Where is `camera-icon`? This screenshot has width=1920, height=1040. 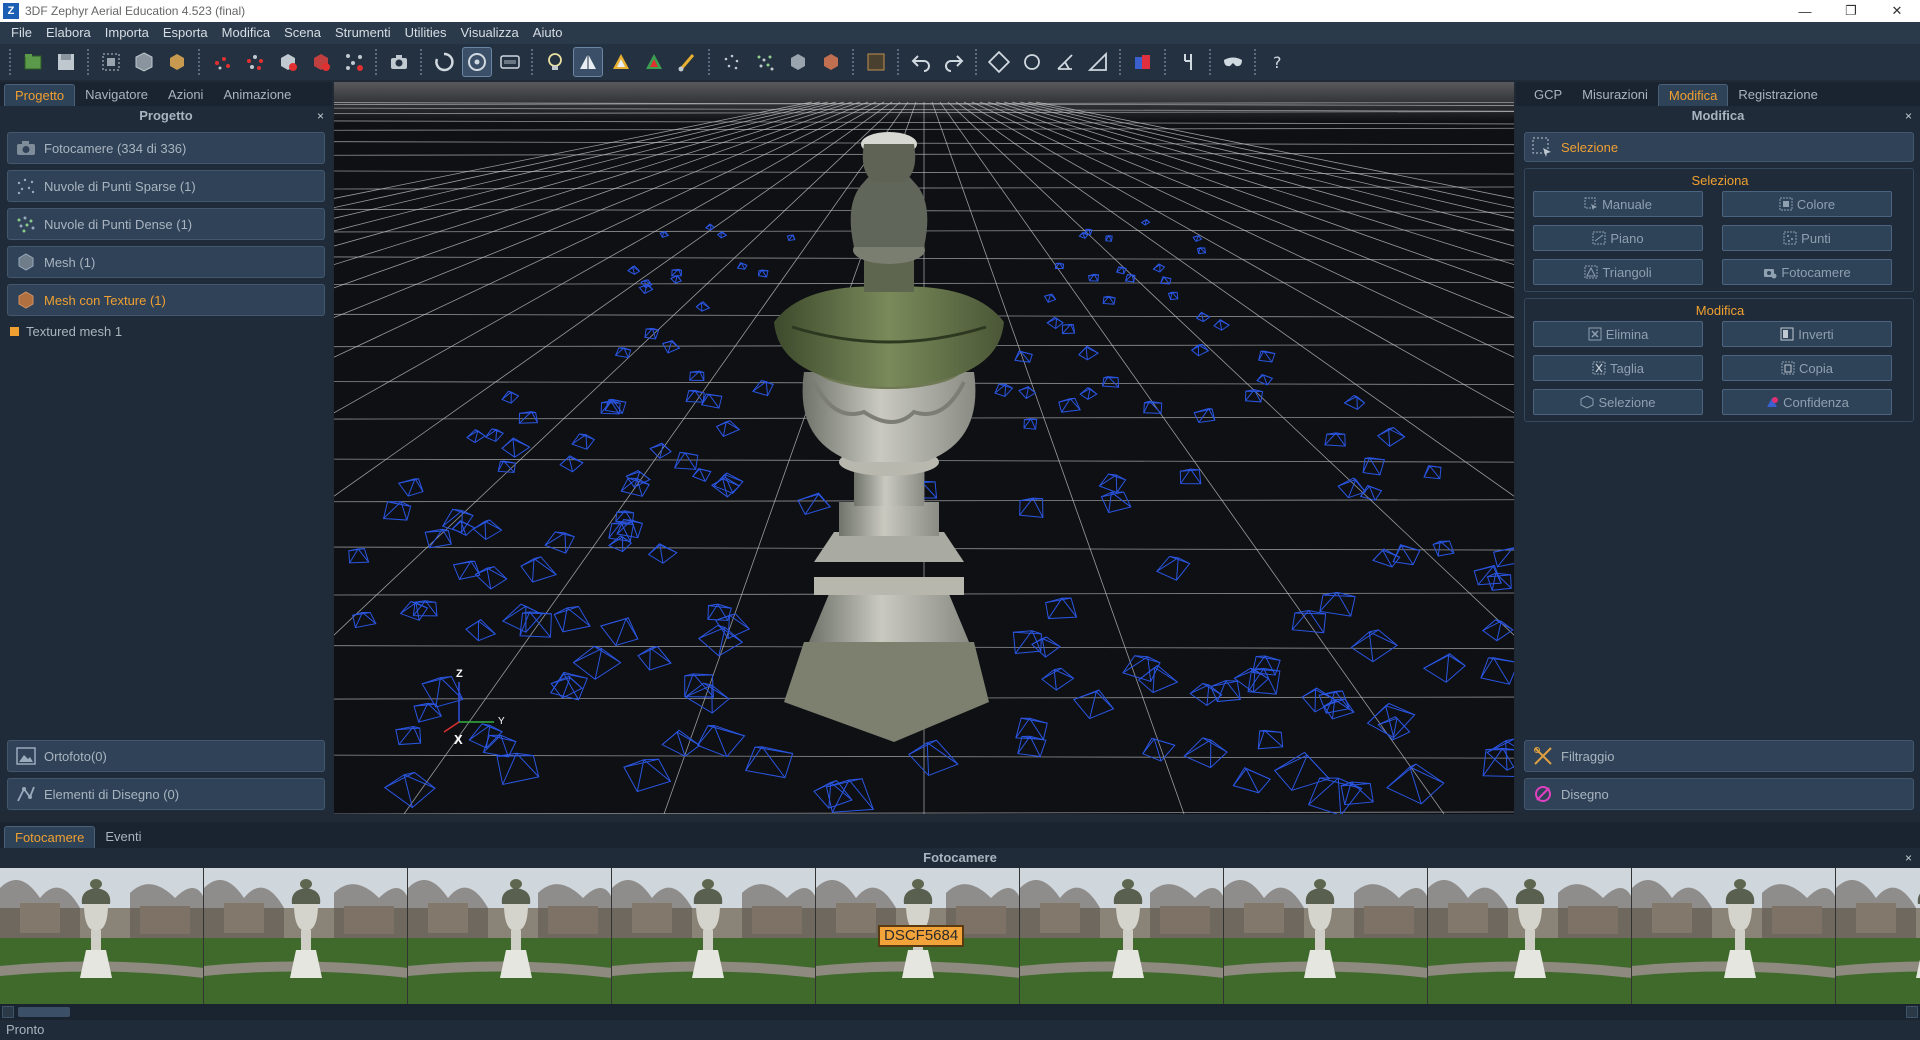
camera-icon is located at coordinates (399, 62).